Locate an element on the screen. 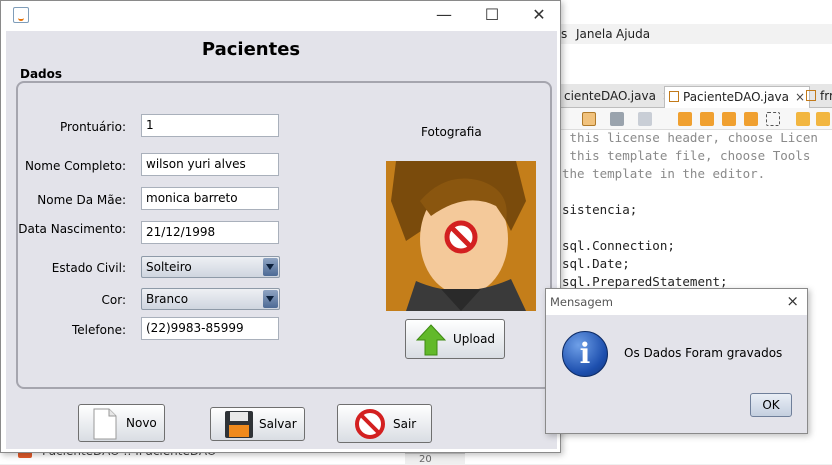 This screenshot has height=465, width=832. salvar-button: Salvar is located at coordinates (257, 424).